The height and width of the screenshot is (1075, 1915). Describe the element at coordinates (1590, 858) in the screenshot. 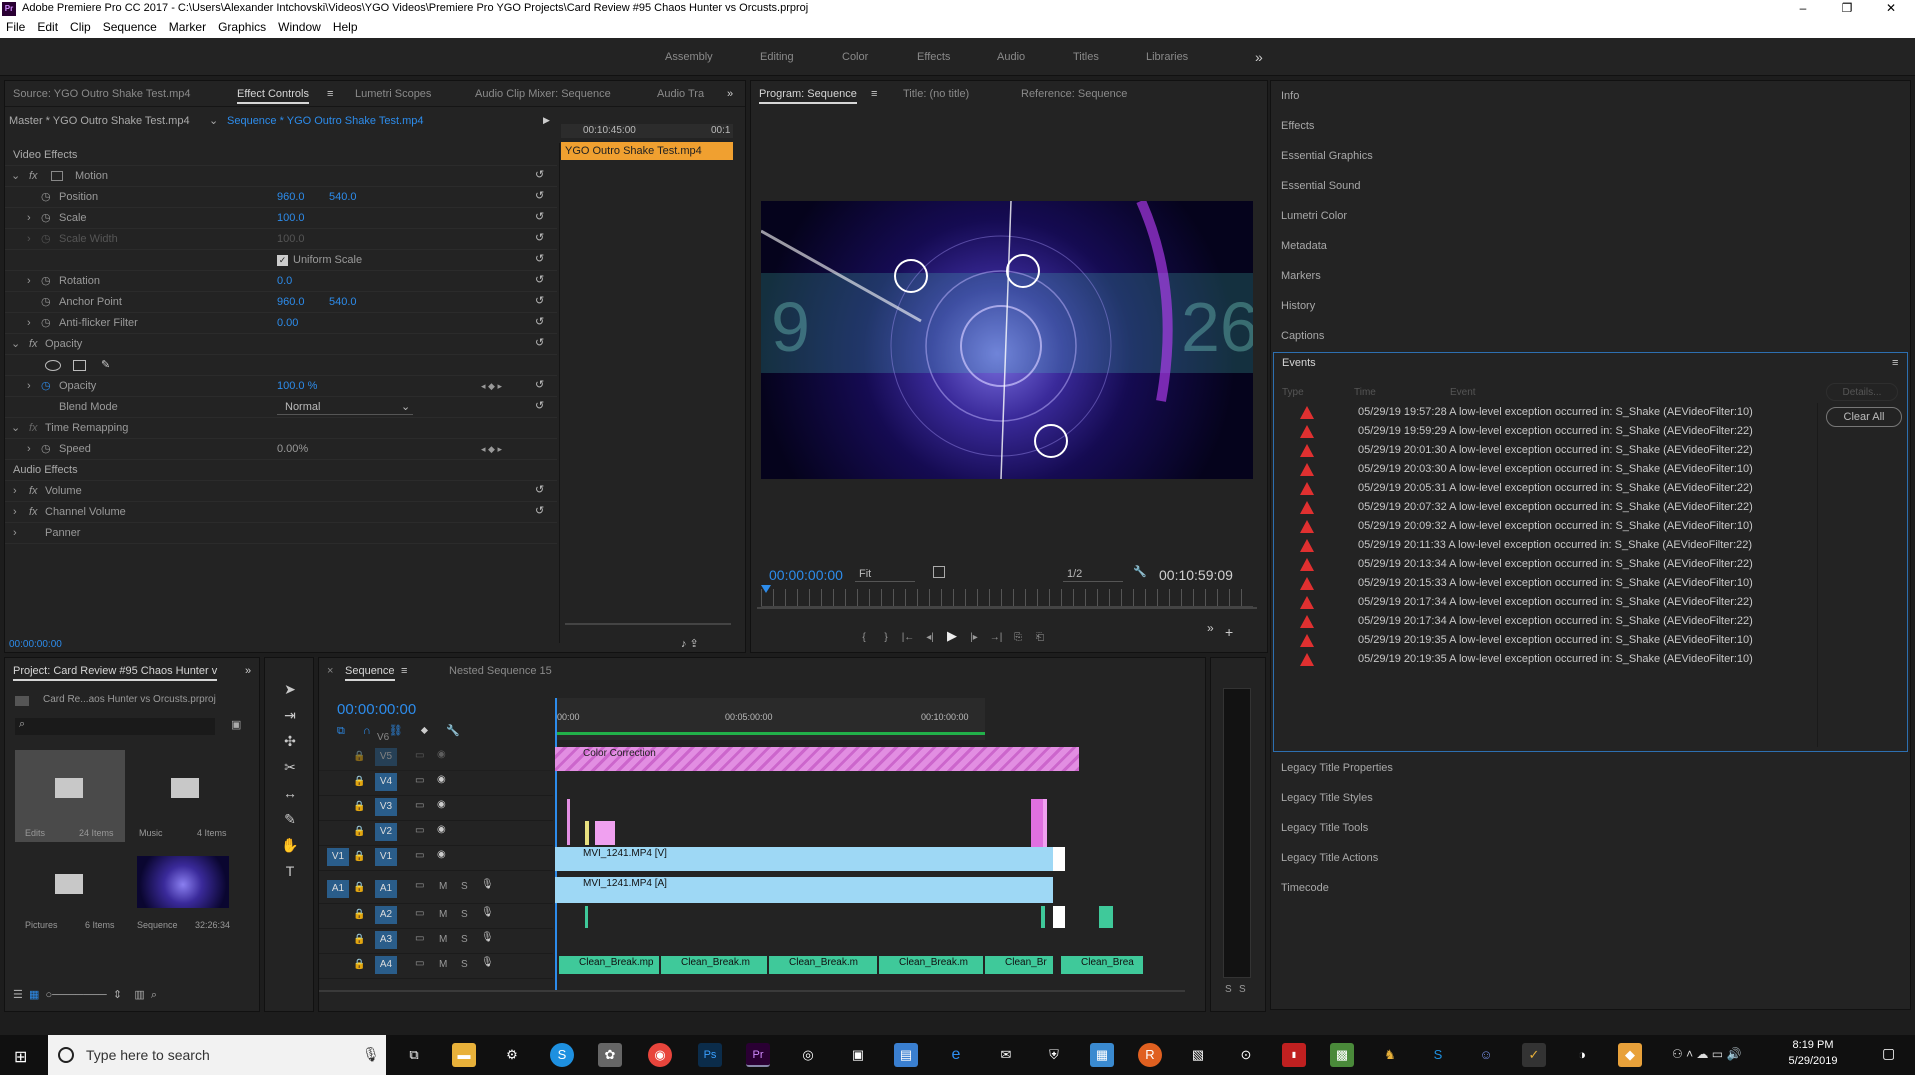

I see `legacy-title-actions-item: Legacy Title Actions` at that location.